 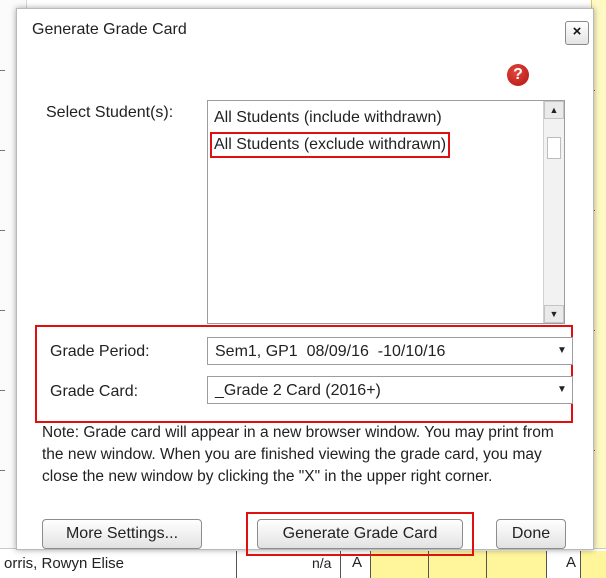 What do you see at coordinates (109, 29) in the screenshot?
I see `dialog-title: Generate Grade Card` at bounding box center [109, 29].